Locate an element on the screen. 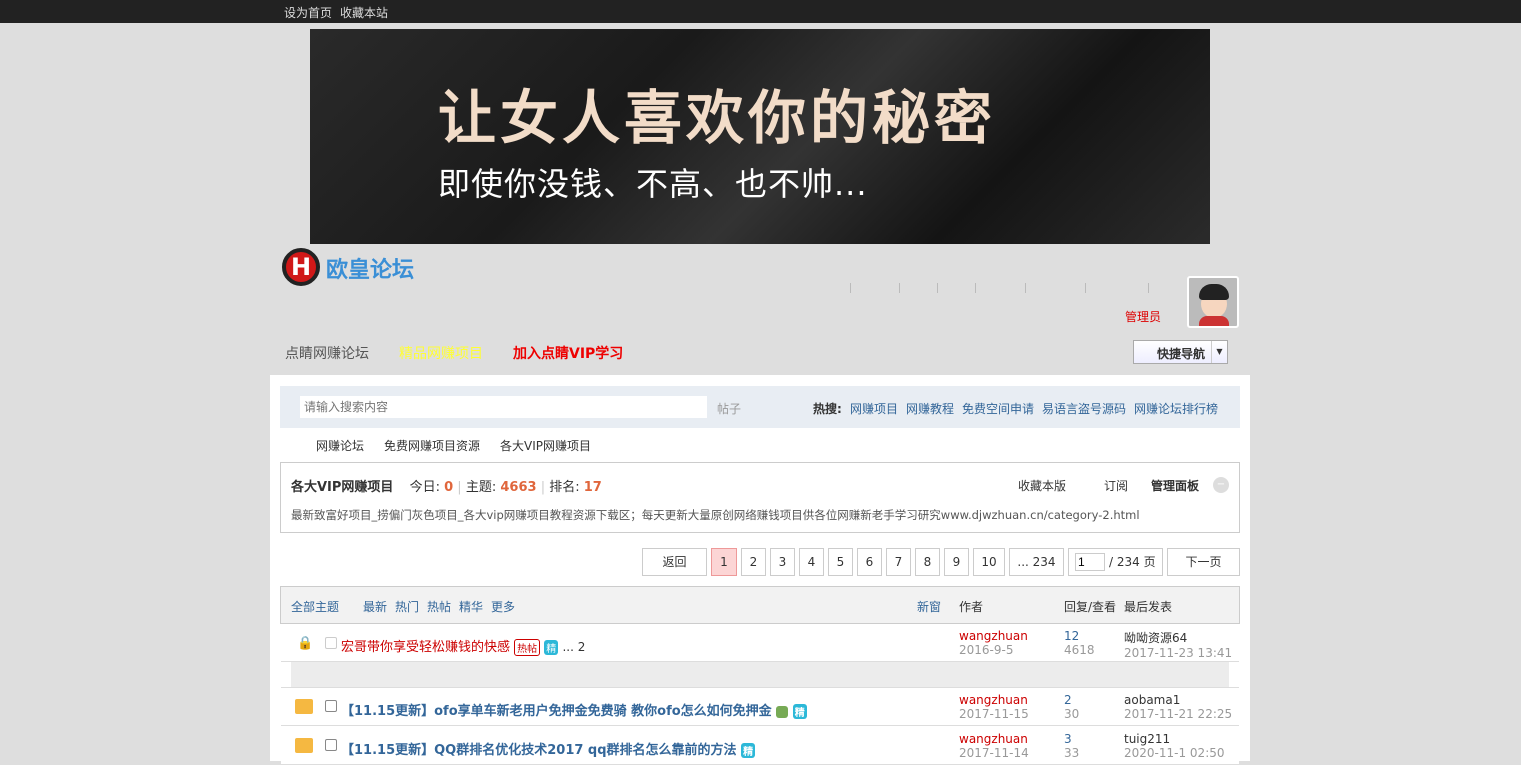  breadcrumb-item: 网赚论坛 is located at coordinates (340, 445).